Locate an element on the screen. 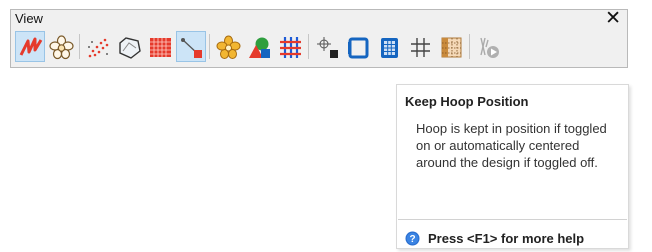  tooltip-help: ? Press <F1> for more help is located at coordinates (494, 238).